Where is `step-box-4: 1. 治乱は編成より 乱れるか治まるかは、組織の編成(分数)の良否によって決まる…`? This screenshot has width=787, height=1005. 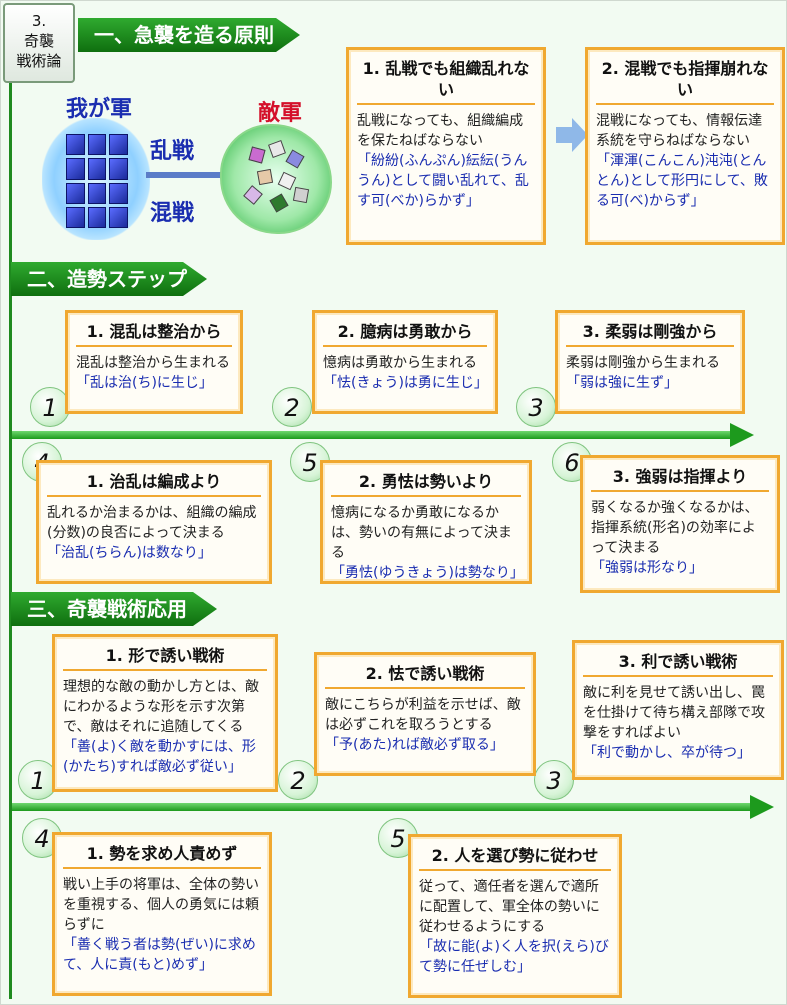 step-box-4: 1. 治乱は編成より 乱れるか治まるかは、組織の編成(分数)の良否によって決まる… is located at coordinates (154, 522).